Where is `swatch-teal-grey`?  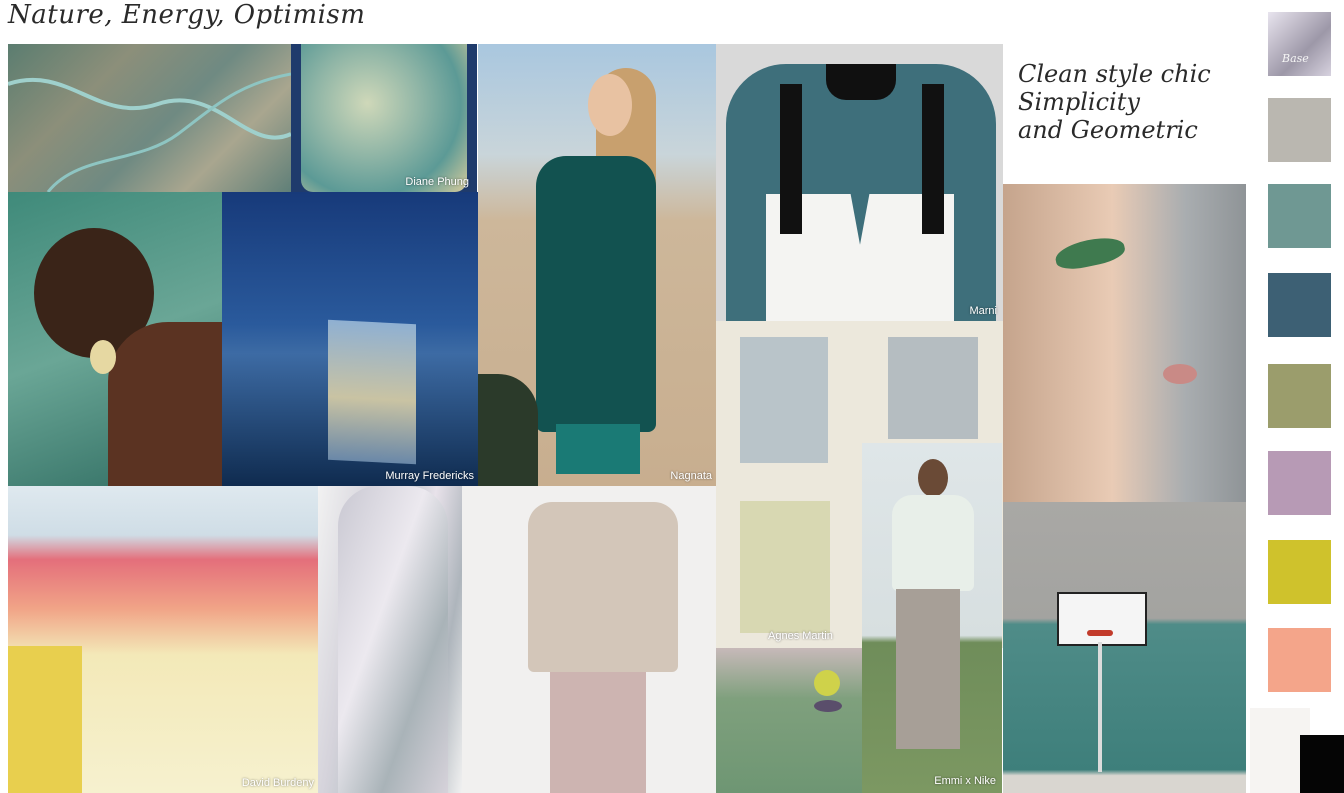
swatch-teal-grey is located at coordinates (1299, 216).